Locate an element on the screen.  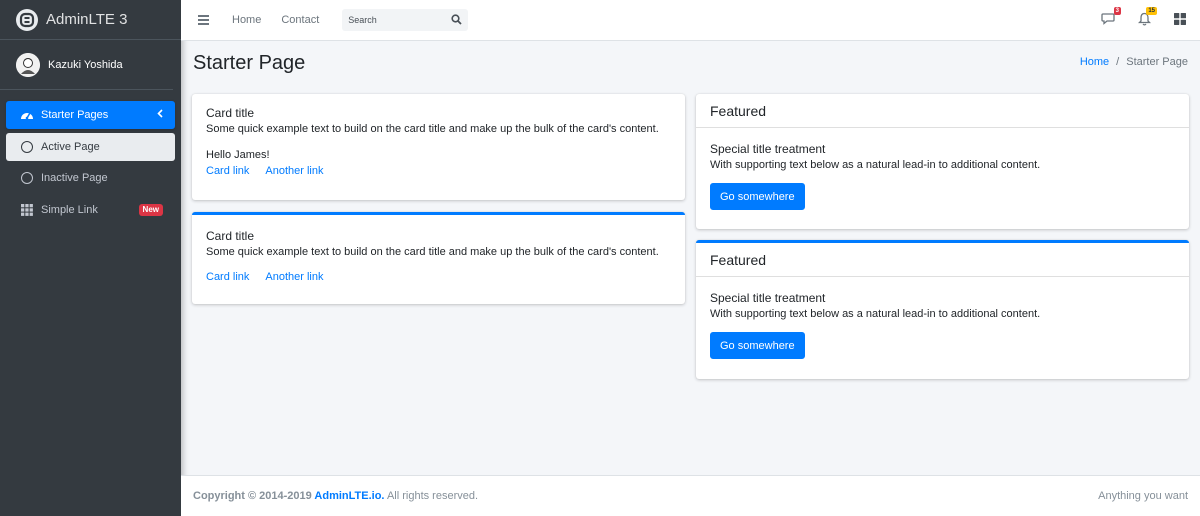
card-greeting: Hello James! is located at coordinates (238, 155).